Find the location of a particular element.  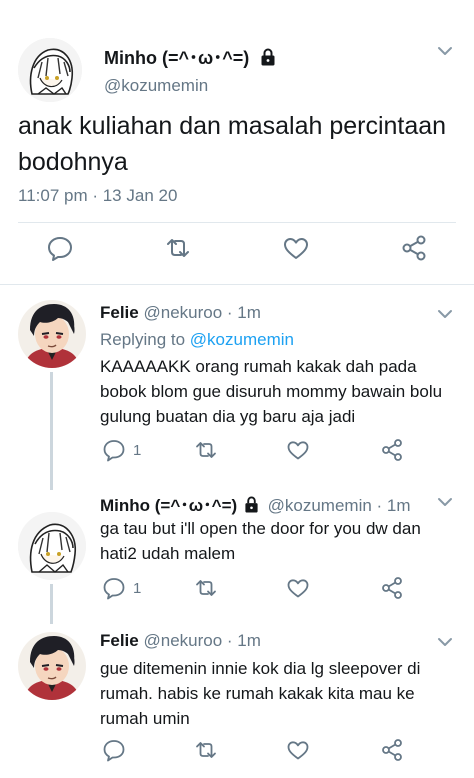

main-tweet-header: Minho (=^･ω･^=) @kozumemin is located at coordinates (246, 60).